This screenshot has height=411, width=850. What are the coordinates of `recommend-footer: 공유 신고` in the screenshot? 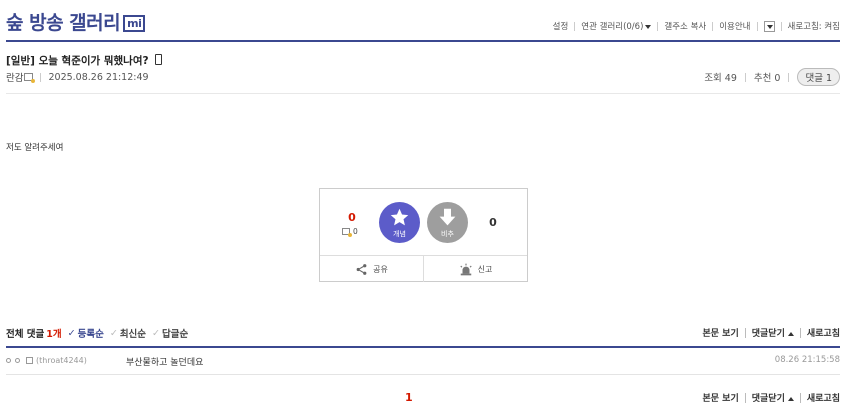 It's located at (423, 268).